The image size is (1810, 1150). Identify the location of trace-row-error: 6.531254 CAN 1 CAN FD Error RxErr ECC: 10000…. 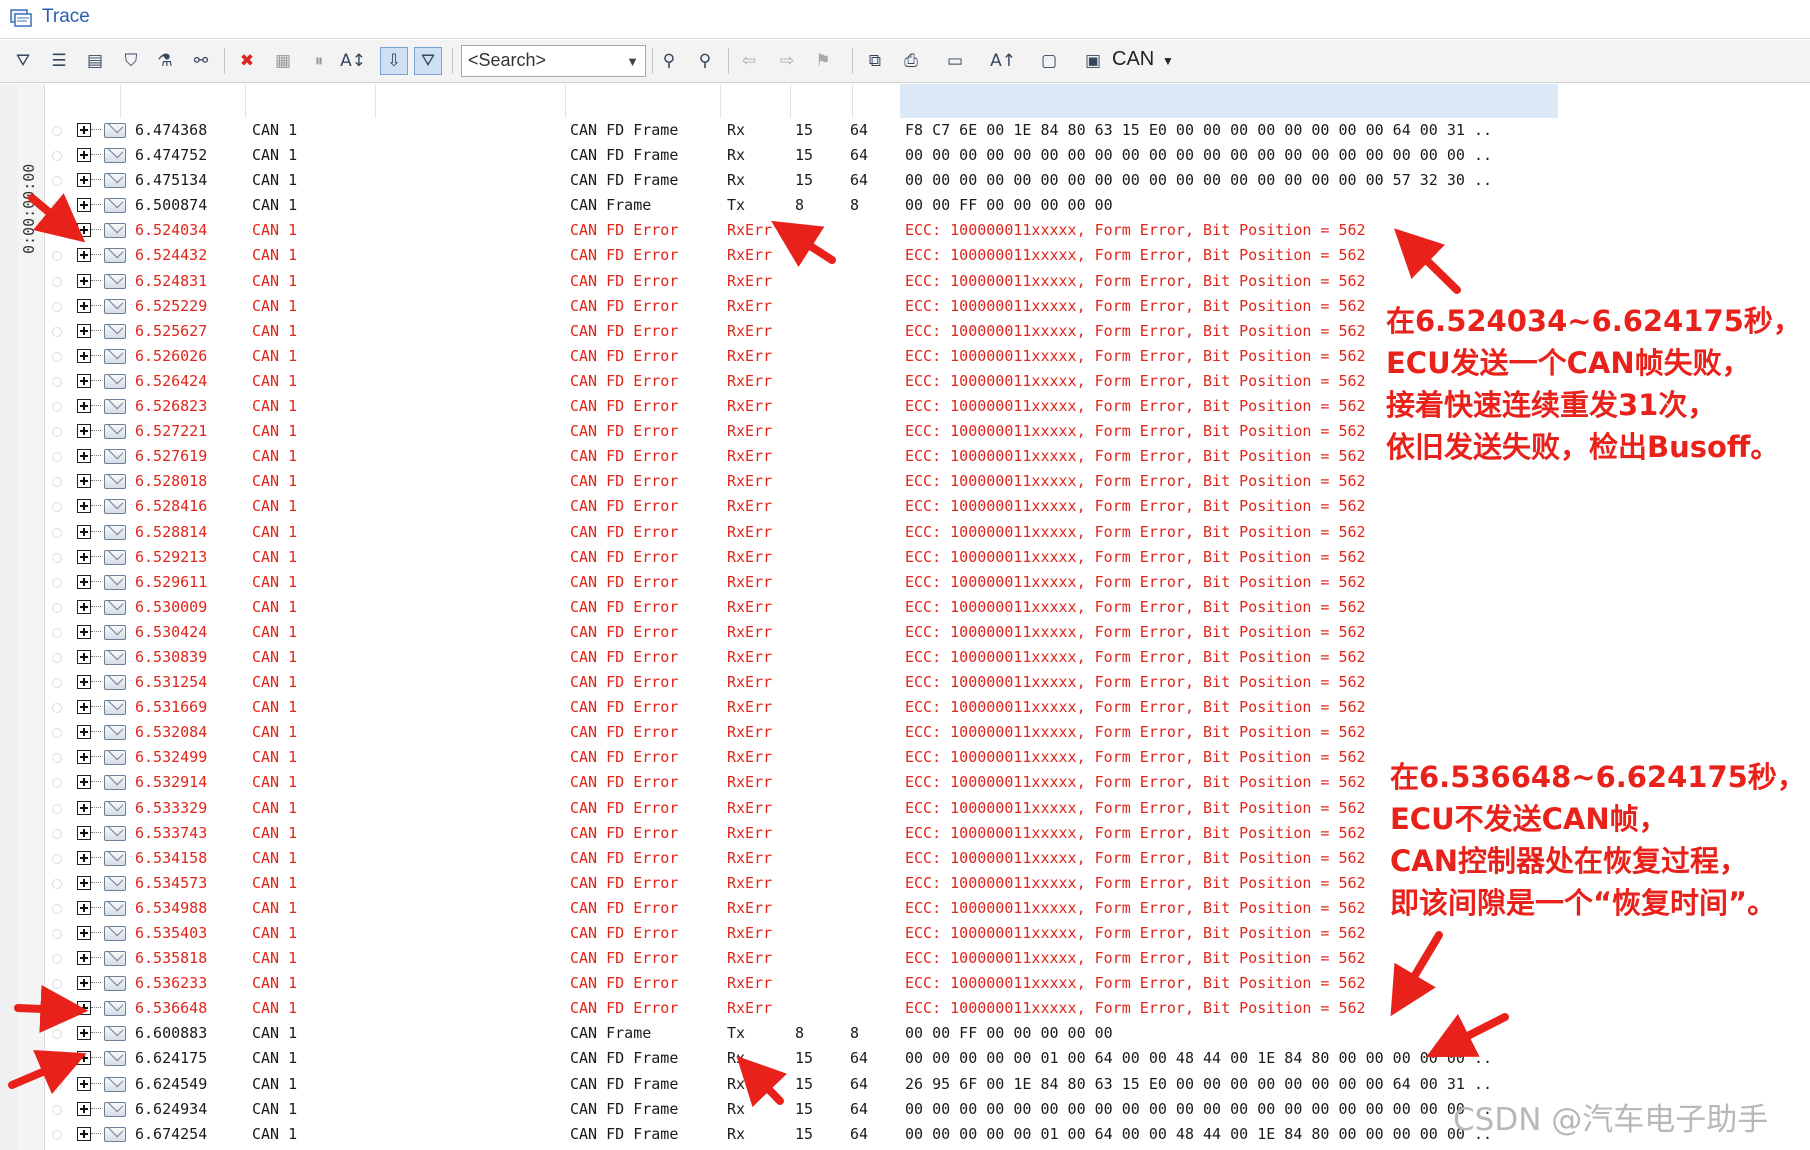
(905, 682).